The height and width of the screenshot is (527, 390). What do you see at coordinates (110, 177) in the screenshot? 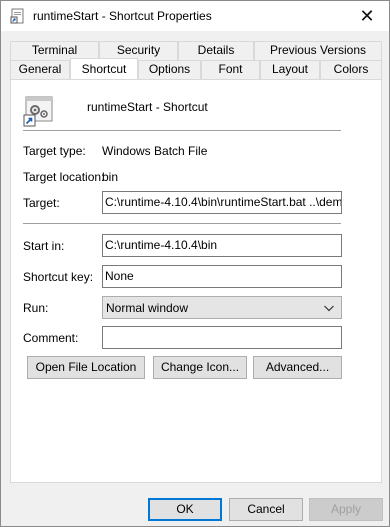
I see `target-location-value: bin` at bounding box center [110, 177].